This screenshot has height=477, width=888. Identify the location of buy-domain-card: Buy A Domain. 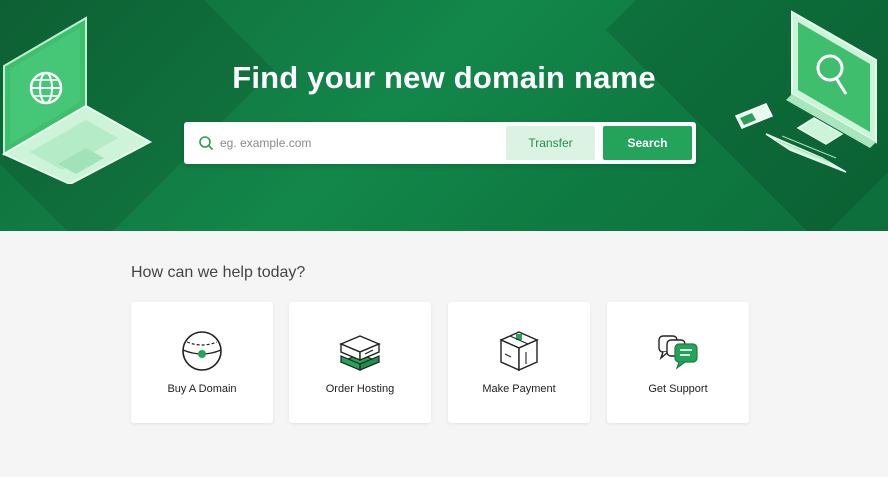
(202, 362).